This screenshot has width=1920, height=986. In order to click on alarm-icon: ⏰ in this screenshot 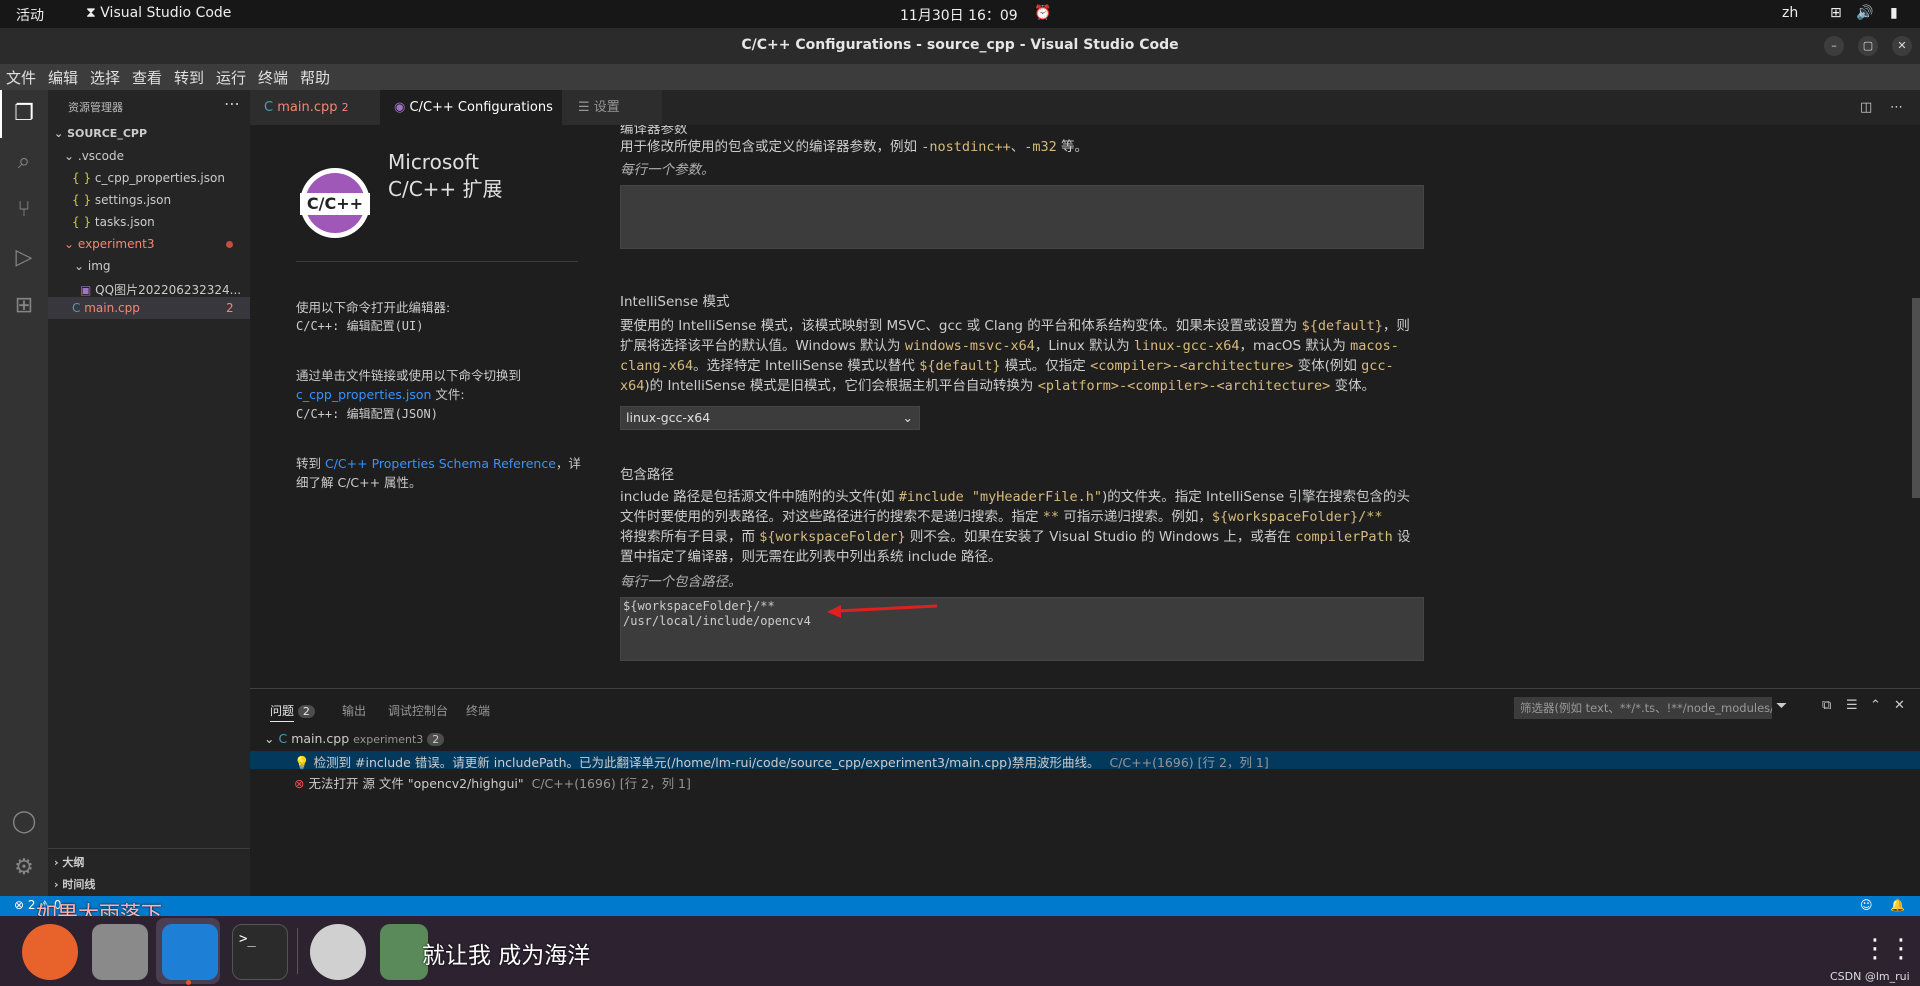, I will do `click(1043, 13)`.